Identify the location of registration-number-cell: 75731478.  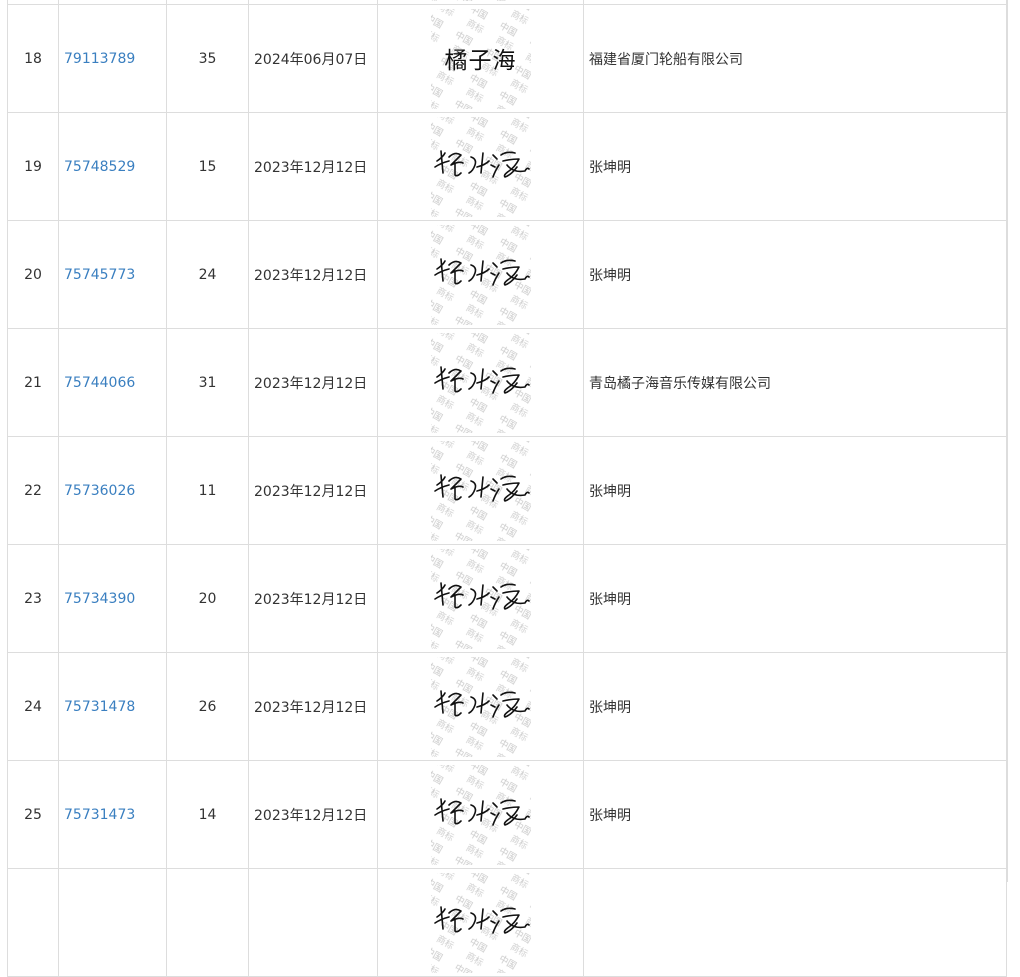
(112, 706).